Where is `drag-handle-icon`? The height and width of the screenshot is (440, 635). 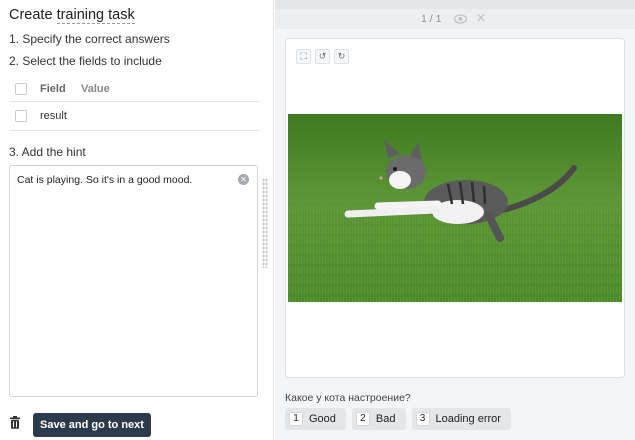 drag-handle-icon is located at coordinates (265, 223).